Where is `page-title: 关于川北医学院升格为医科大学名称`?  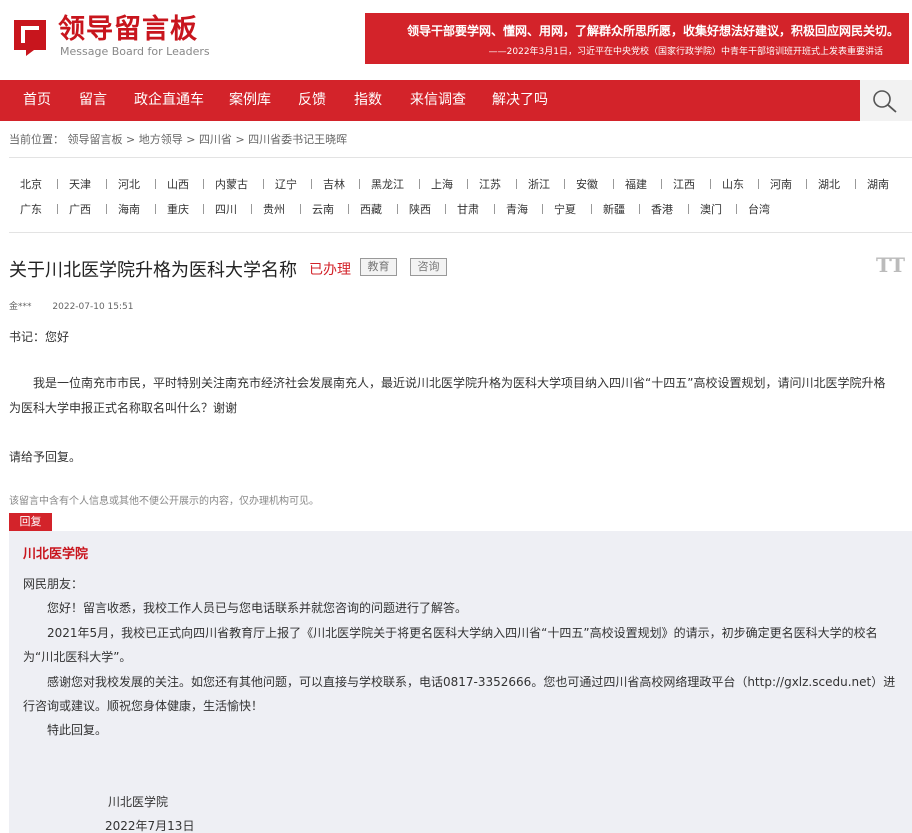 page-title: 关于川北医学院升格为医科大学名称 is located at coordinates (153, 270).